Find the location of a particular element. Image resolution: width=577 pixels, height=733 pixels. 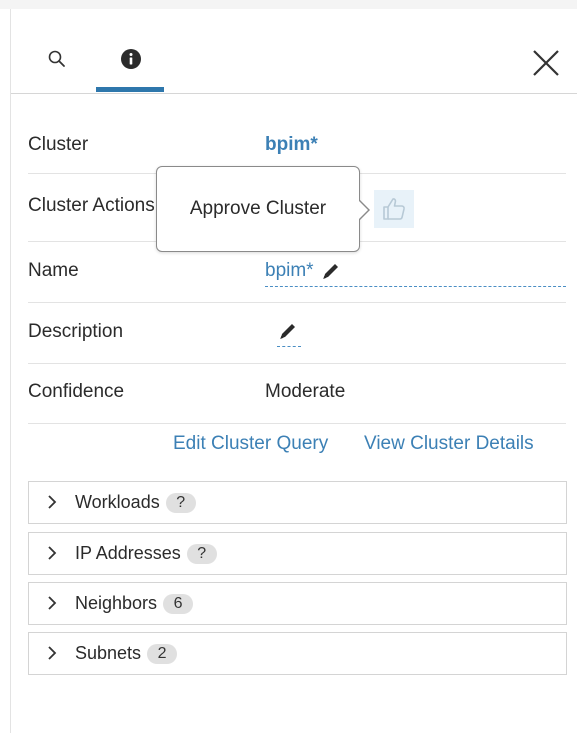

cluster-value: bpim* is located at coordinates (291, 145).